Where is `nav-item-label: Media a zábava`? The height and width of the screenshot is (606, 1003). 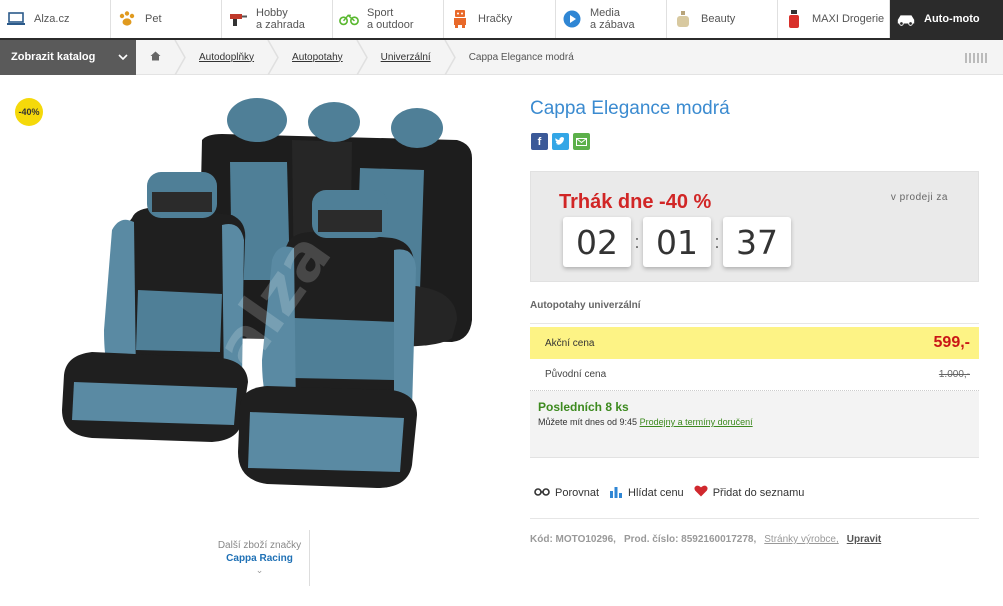 nav-item-label: Media a zábava is located at coordinates (612, 19).